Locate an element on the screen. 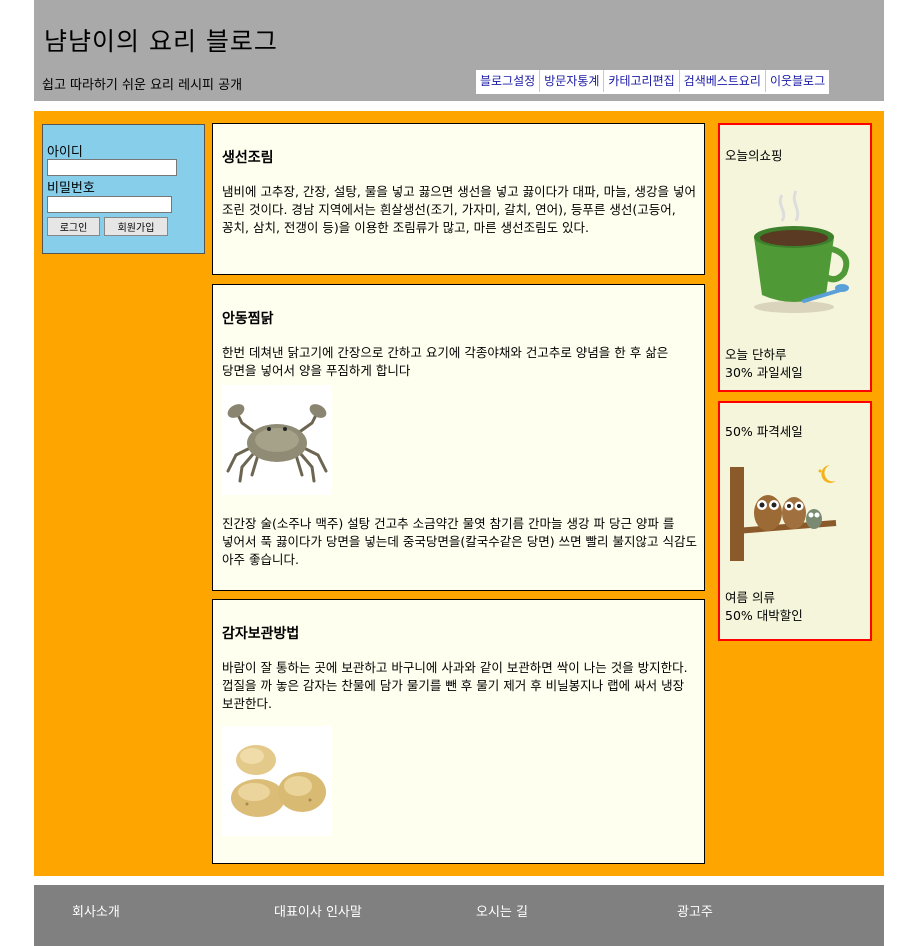 This screenshot has width=922, height=946. ad-title: 50% 파격세일 is located at coordinates (764, 431).